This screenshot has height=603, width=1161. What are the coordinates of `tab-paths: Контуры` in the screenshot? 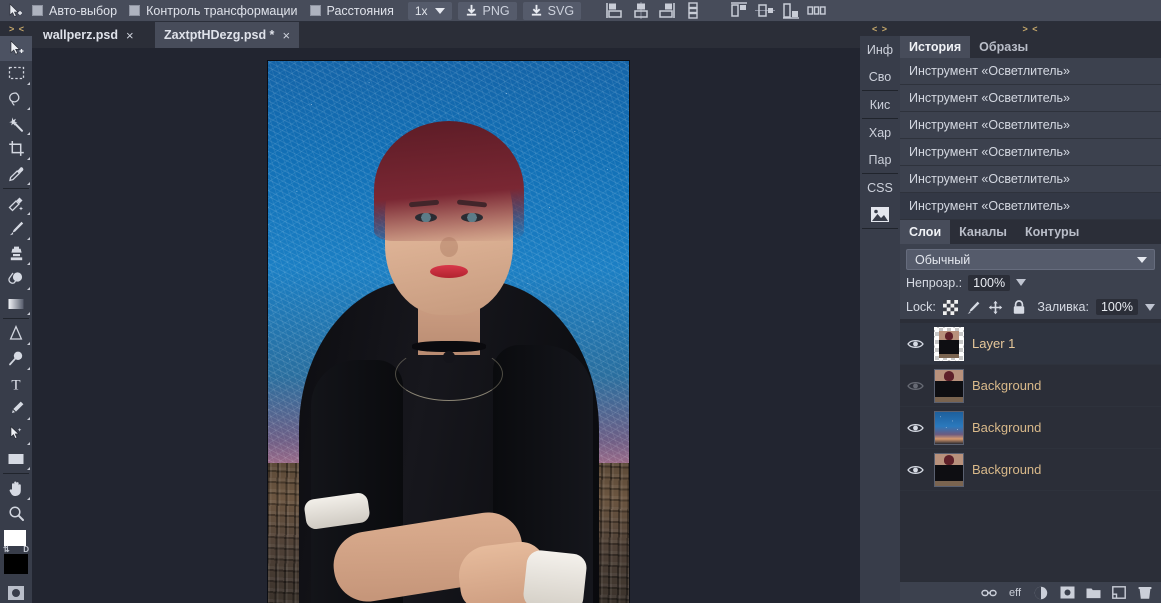 It's located at (1052, 232).